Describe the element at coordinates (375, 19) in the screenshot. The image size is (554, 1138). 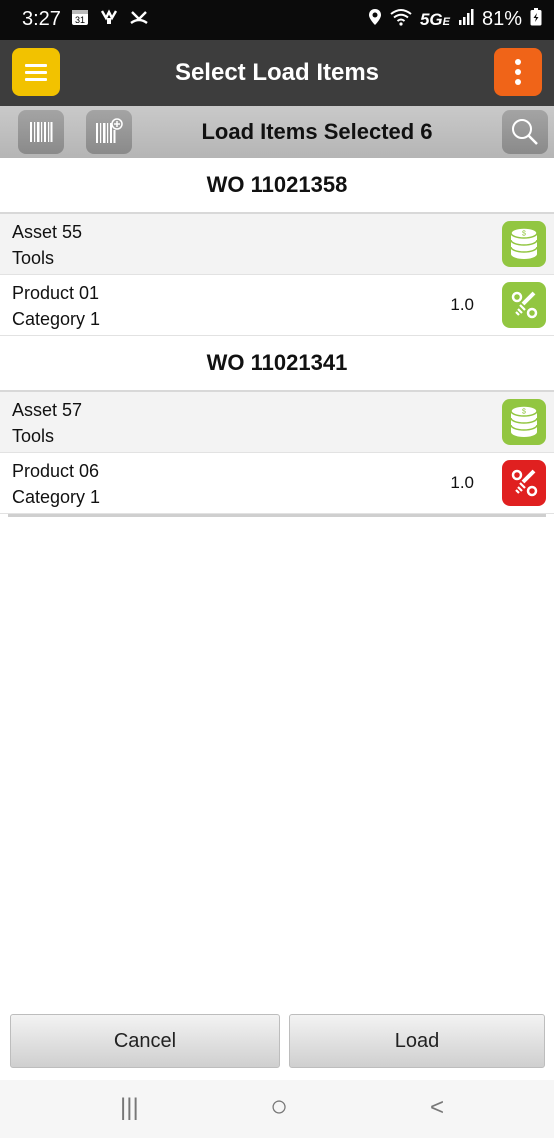
I see `location-icon` at that location.